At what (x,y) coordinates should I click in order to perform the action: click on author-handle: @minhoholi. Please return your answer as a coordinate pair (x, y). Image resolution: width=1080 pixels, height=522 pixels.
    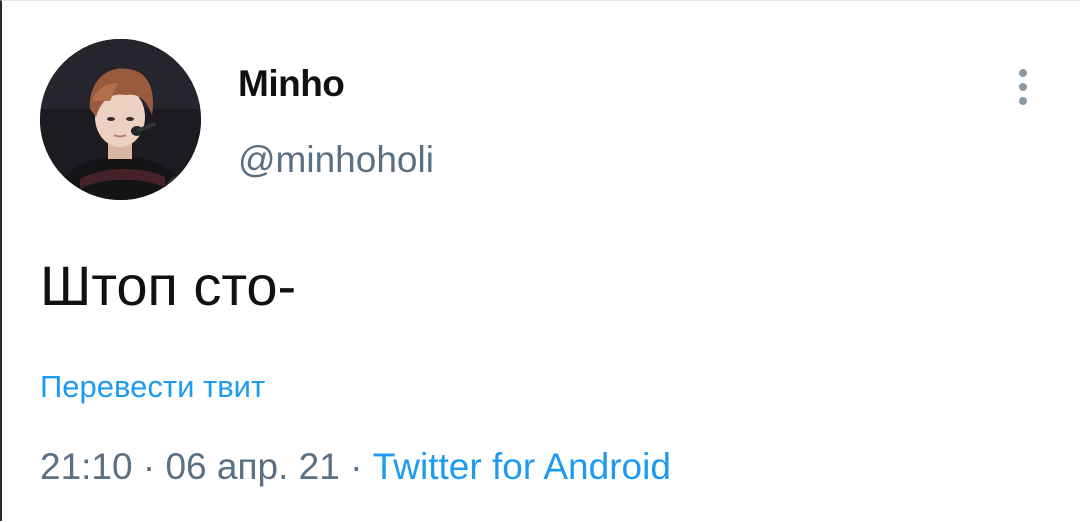
    Looking at the image, I should click on (336, 160).